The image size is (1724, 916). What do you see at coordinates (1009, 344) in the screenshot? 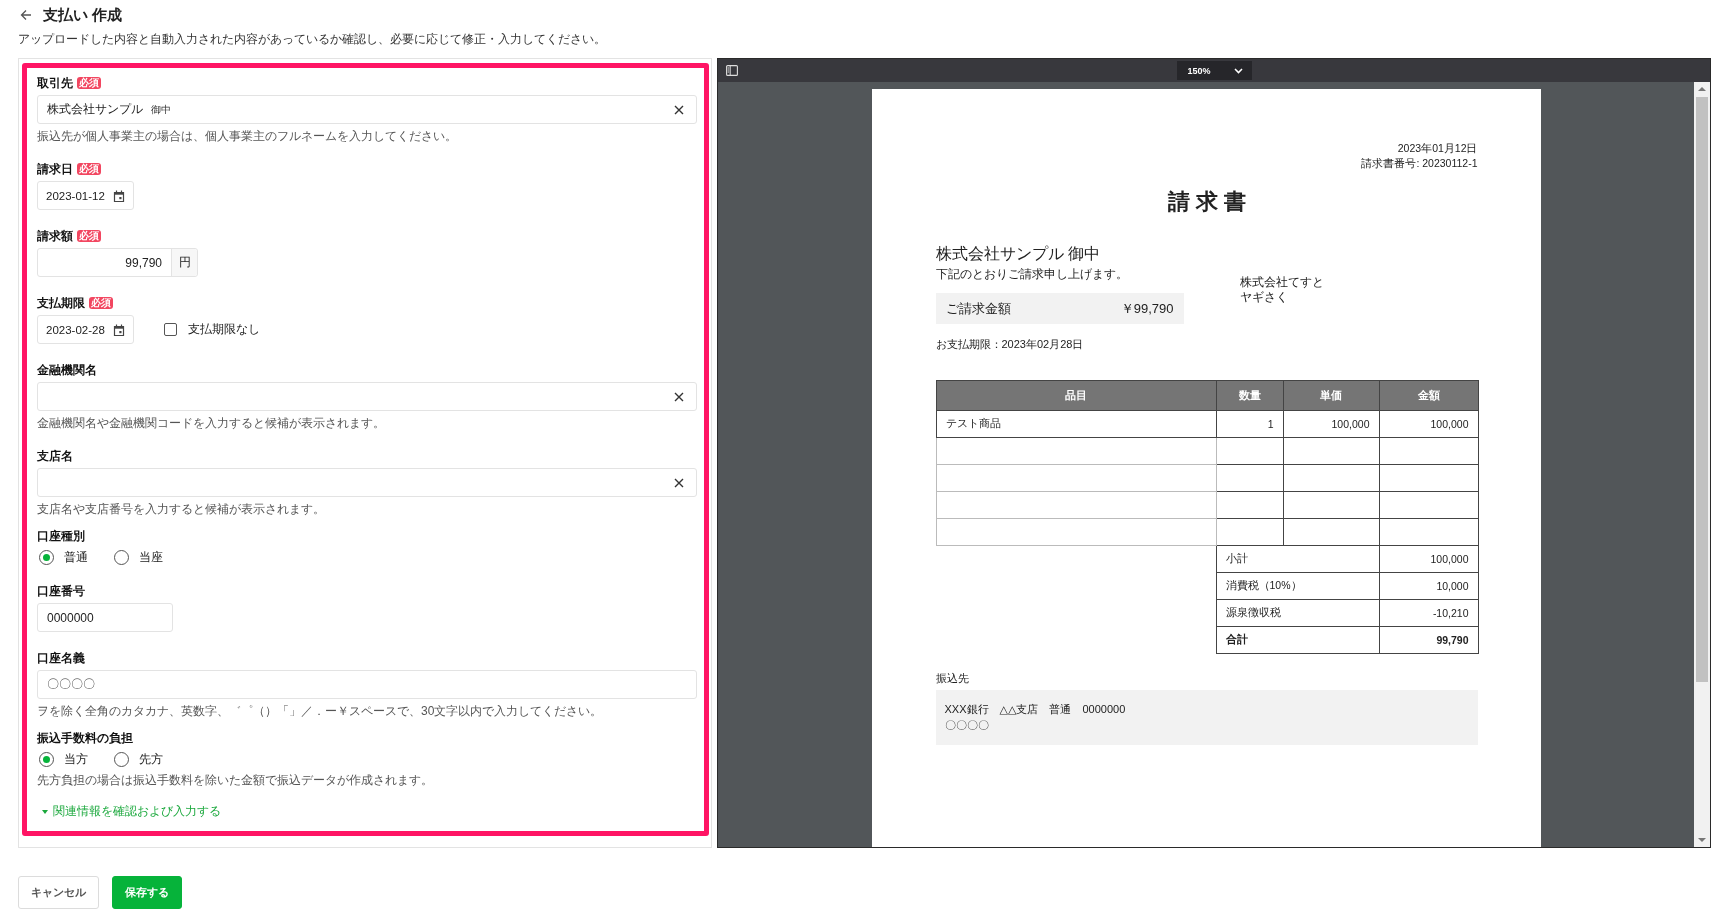
I see `due-date-text: お支払期限：2023年02月28日` at bounding box center [1009, 344].